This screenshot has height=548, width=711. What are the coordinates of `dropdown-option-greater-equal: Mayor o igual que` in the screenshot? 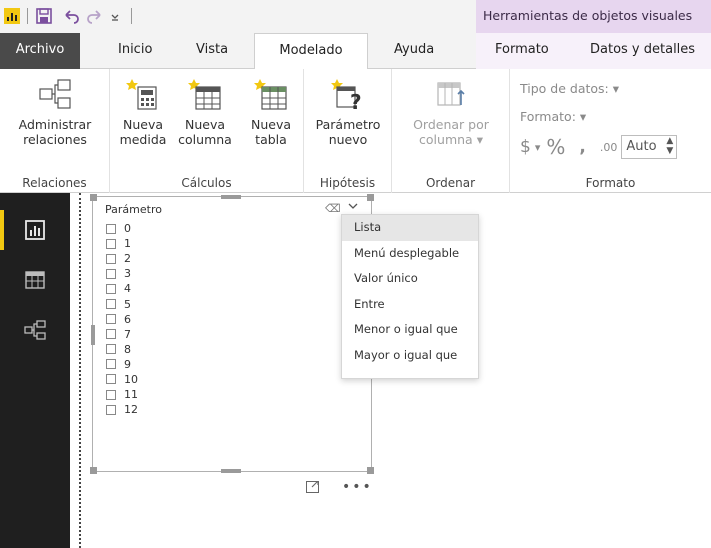 It's located at (410, 356).